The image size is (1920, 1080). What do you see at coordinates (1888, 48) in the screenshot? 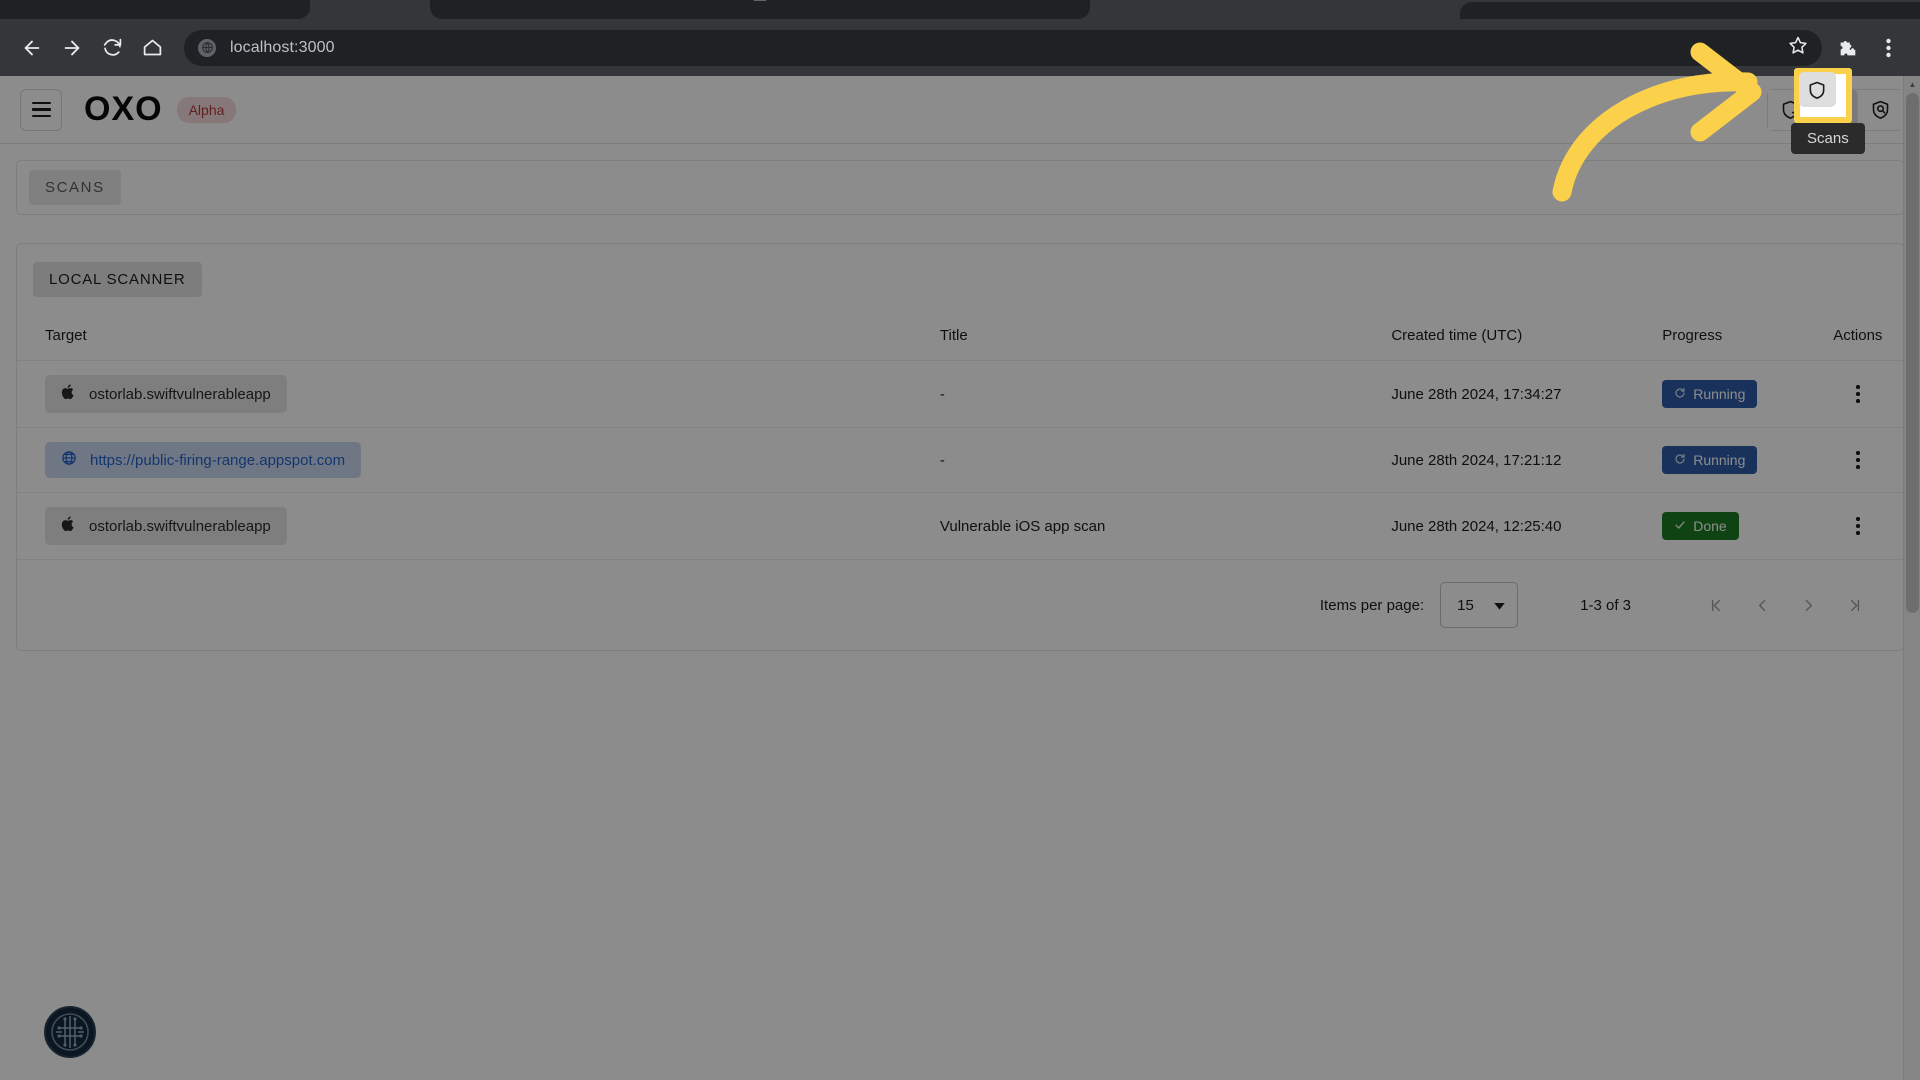
I see `three-dot-menu-icon` at bounding box center [1888, 48].